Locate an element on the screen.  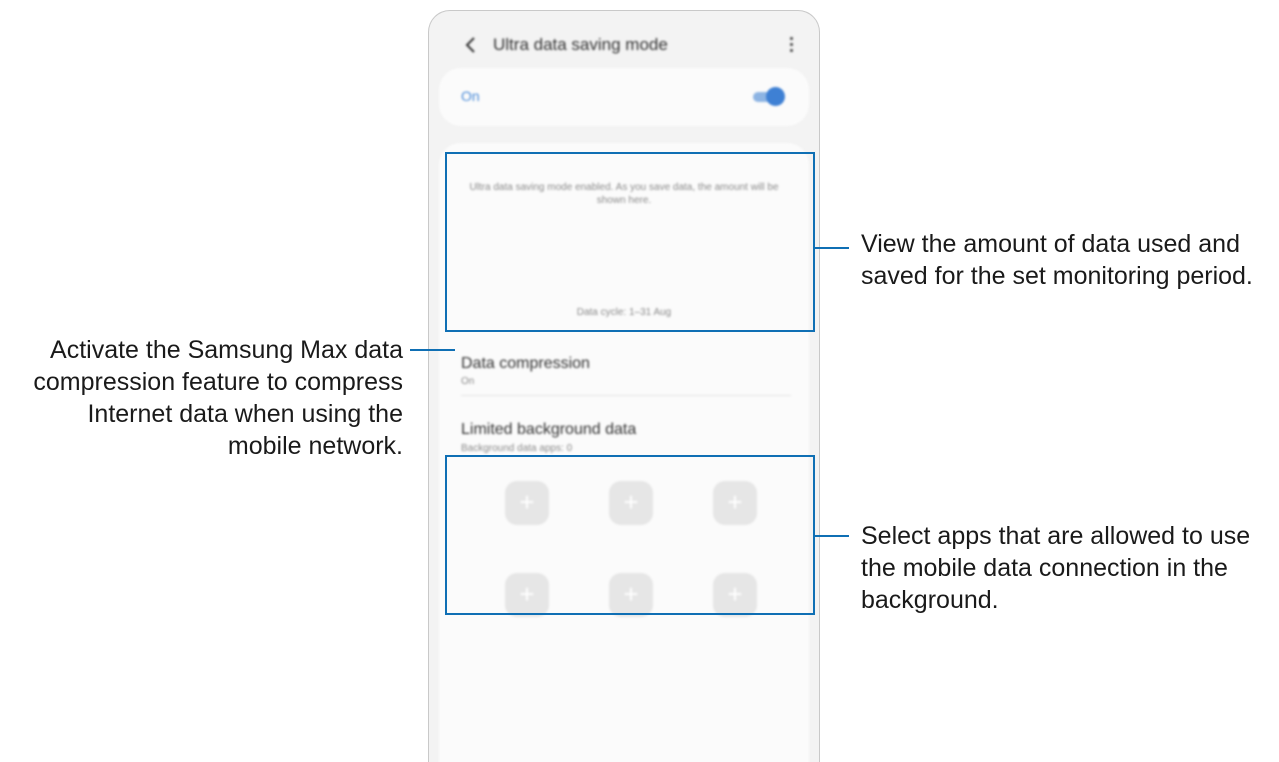
limited-background-title: Limited background data is located at coordinates (548, 430).